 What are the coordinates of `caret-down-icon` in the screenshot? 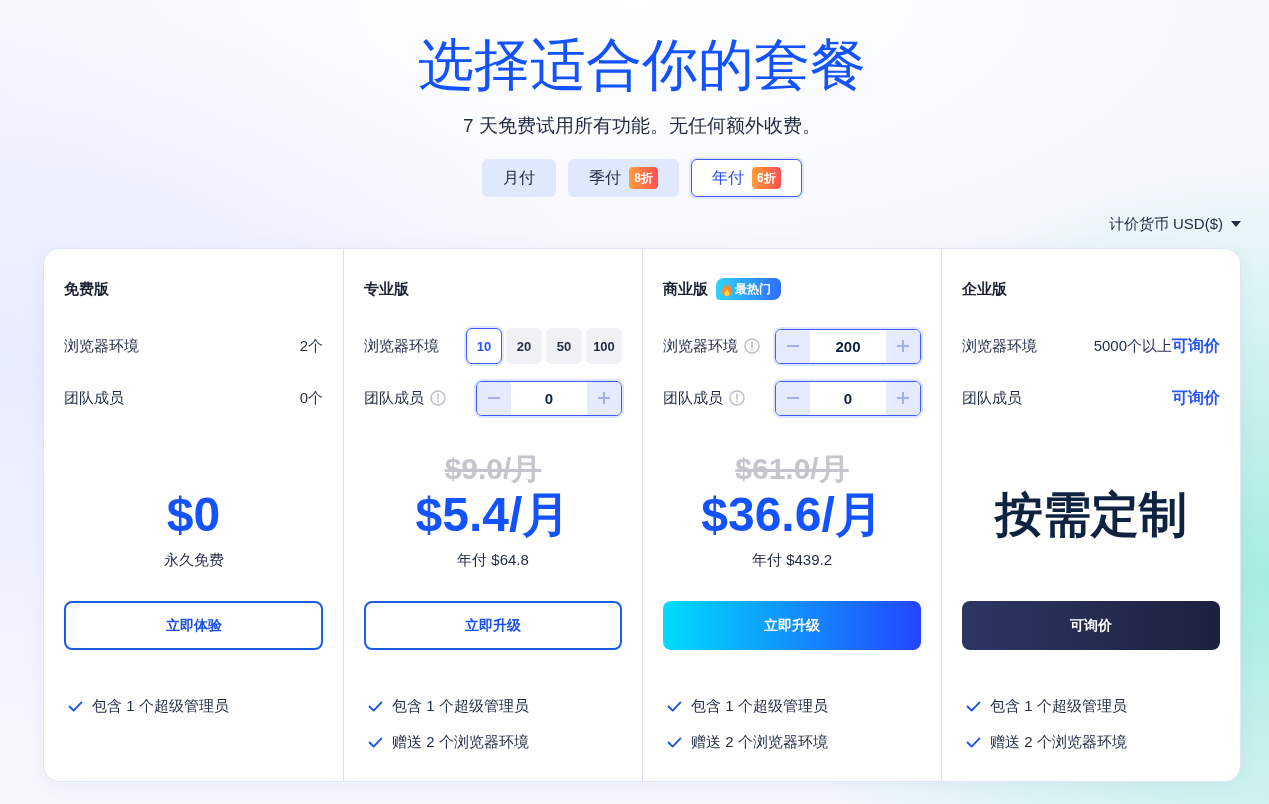 It's located at (1236, 224).